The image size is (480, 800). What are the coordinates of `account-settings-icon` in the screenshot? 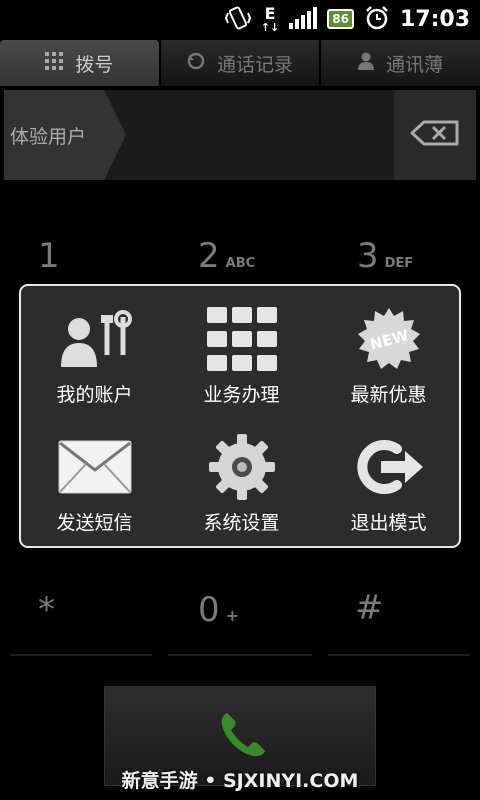 It's located at (95, 339).